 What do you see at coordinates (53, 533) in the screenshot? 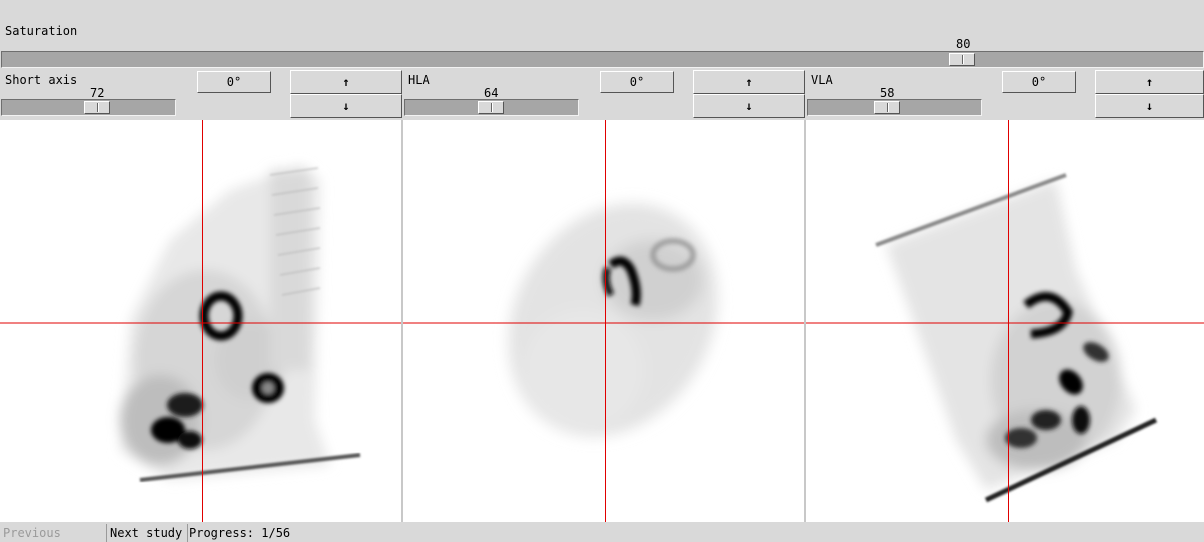
I see `previous-study-button: Previous study` at bounding box center [53, 533].